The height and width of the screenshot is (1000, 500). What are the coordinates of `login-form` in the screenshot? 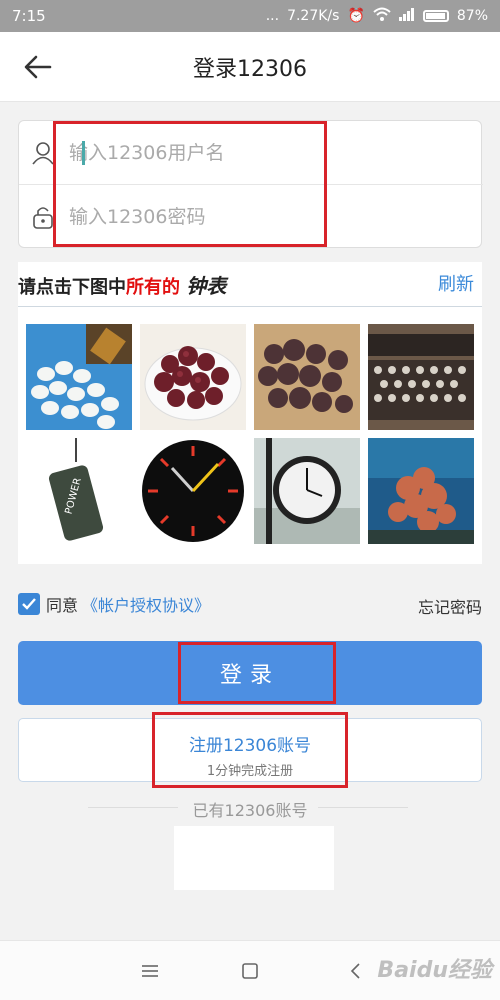 It's located at (250, 184).